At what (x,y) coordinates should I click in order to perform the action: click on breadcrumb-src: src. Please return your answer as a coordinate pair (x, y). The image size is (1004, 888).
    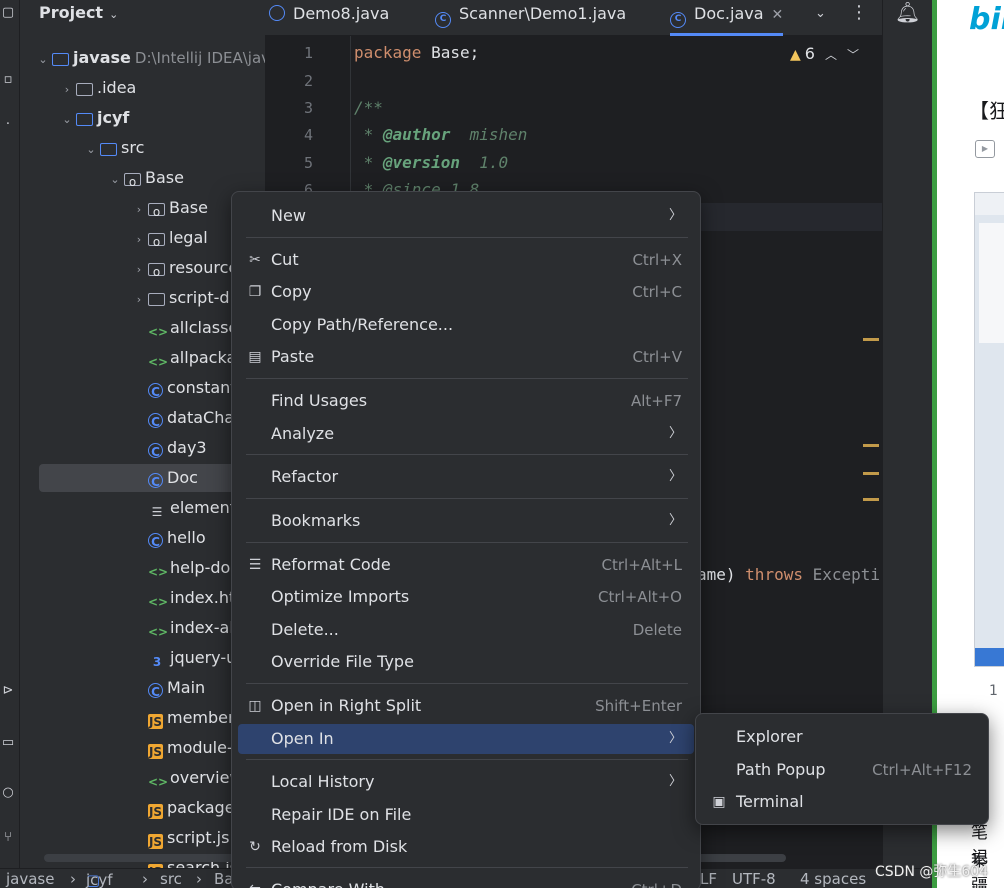
    Looking at the image, I should click on (171, 879).